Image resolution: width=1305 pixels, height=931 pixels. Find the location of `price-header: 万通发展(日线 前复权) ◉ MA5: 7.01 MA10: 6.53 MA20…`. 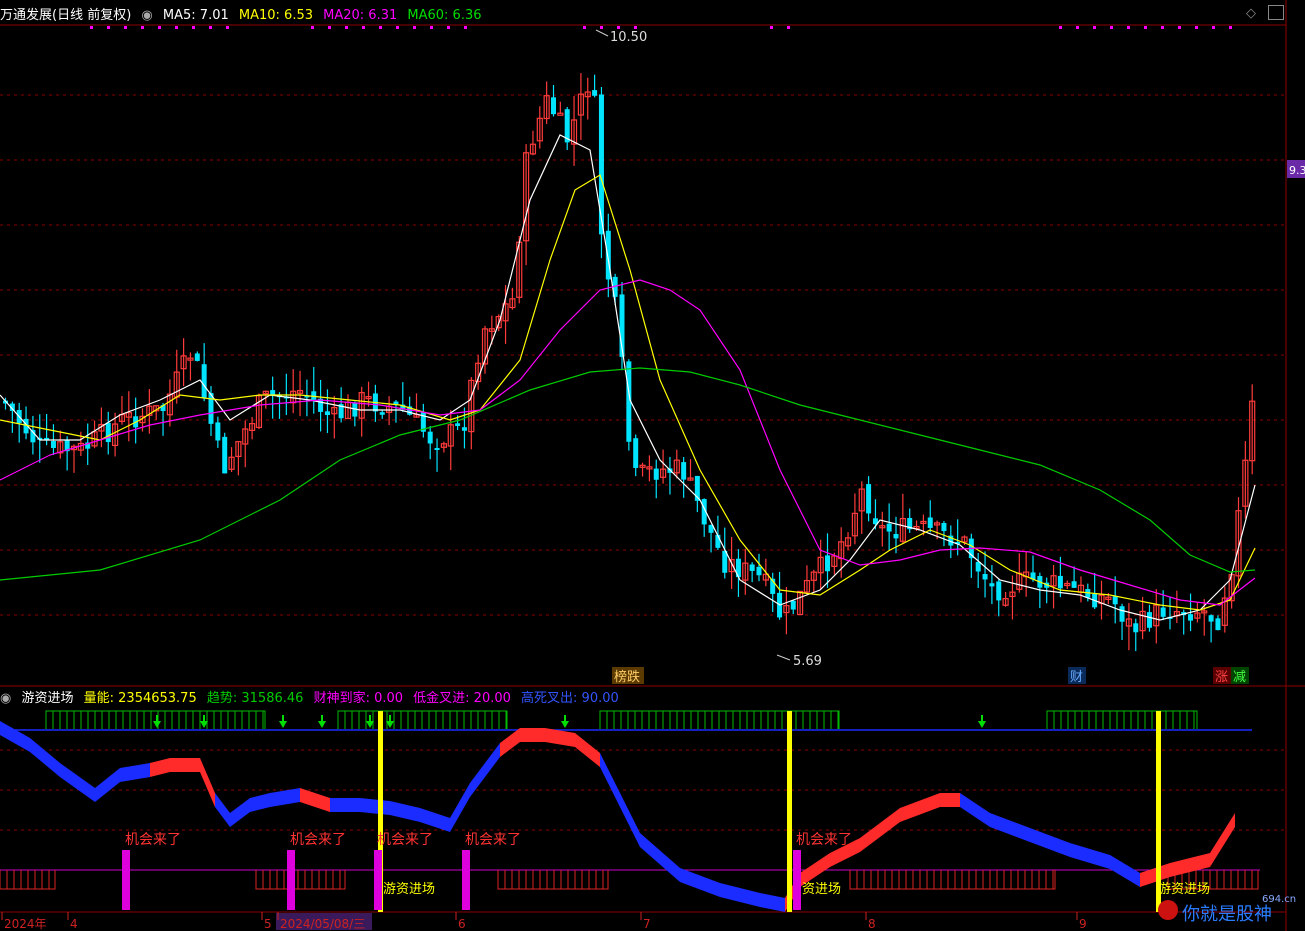

price-header: 万通发展(日线 前复权) ◉ MA5: 7.01 MA10: 6.53 MA20… is located at coordinates (244, 13).